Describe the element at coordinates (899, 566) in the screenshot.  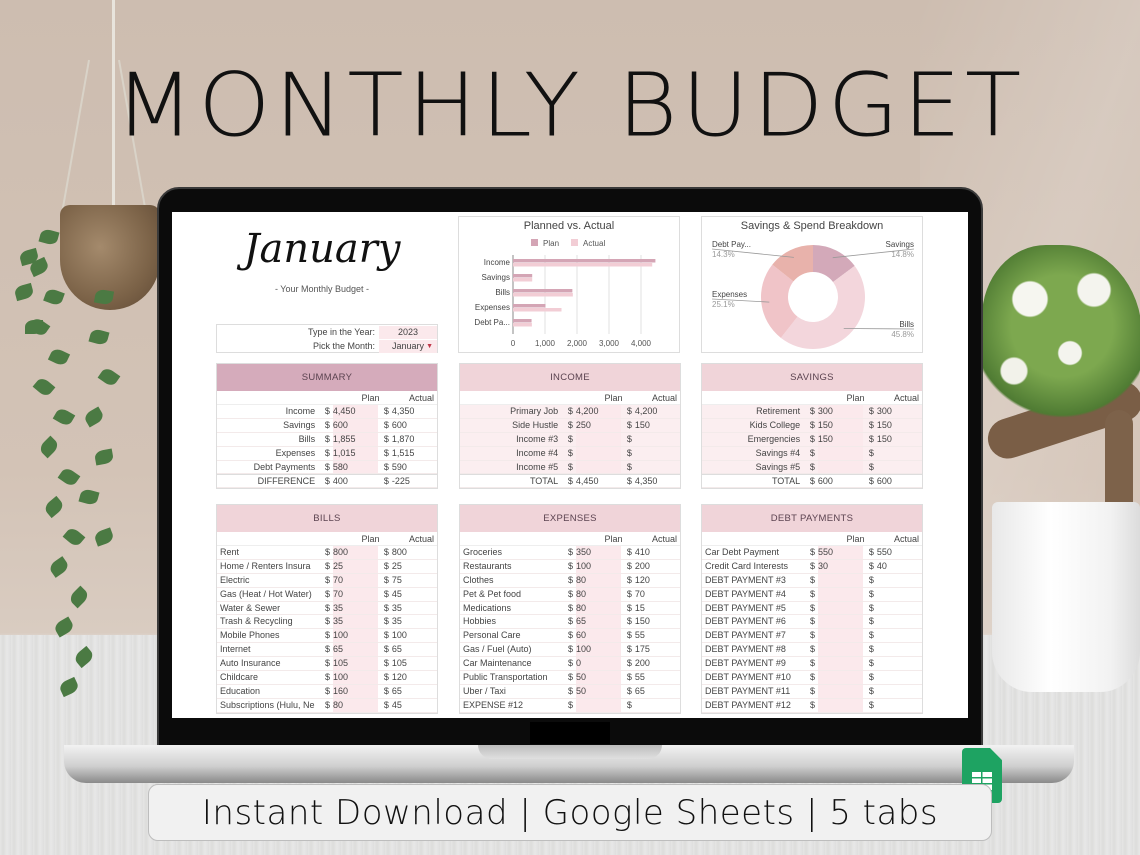
I see `actual-cell: 40` at that location.